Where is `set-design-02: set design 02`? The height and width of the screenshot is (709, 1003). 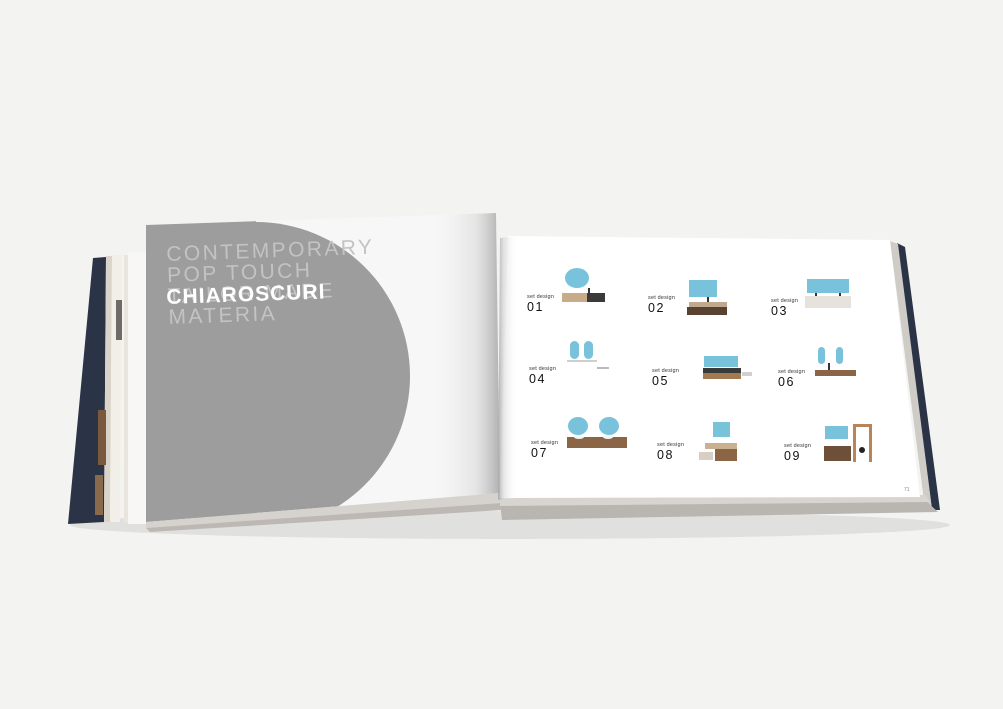
set-design-02: set design 02 is located at coordinates (661, 305).